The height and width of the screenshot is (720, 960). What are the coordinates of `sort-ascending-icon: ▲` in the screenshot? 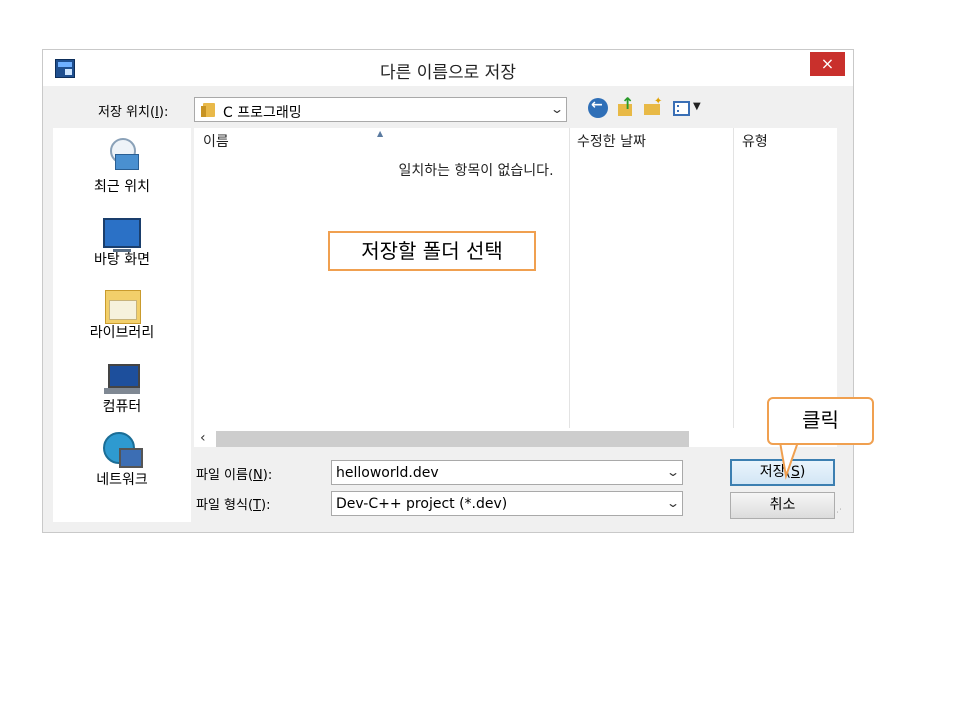 It's located at (380, 133).